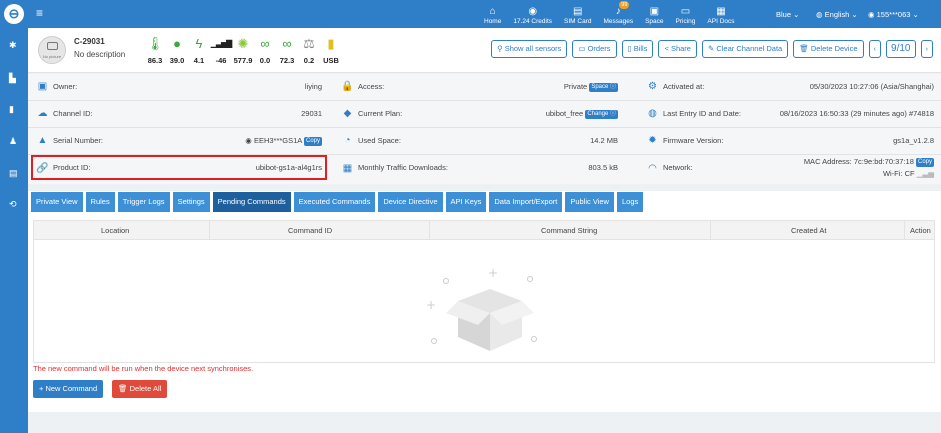 Image resolution: width=941 pixels, height=433 pixels. I want to click on sensor-reading: ⚖ 0.2, so click(309, 49).